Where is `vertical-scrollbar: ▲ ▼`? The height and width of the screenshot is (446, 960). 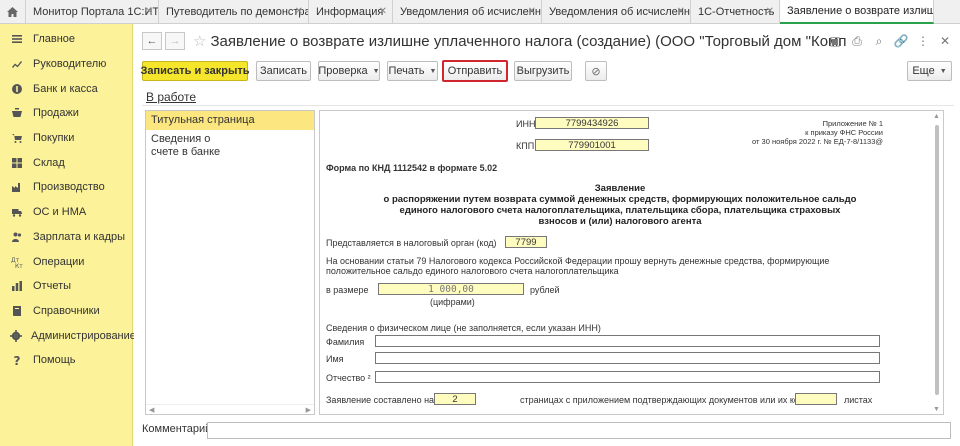
vertical-scrollbar: ▲ ▼ is located at coordinates (937, 263).